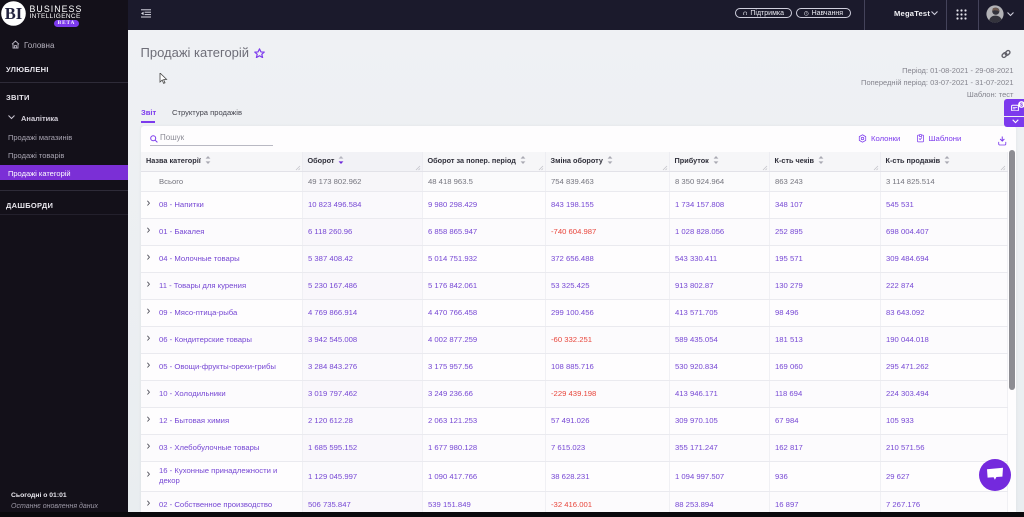  What do you see at coordinates (13, 13) in the screenshot?
I see `svg-text: BI` at bounding box center [13, 13].